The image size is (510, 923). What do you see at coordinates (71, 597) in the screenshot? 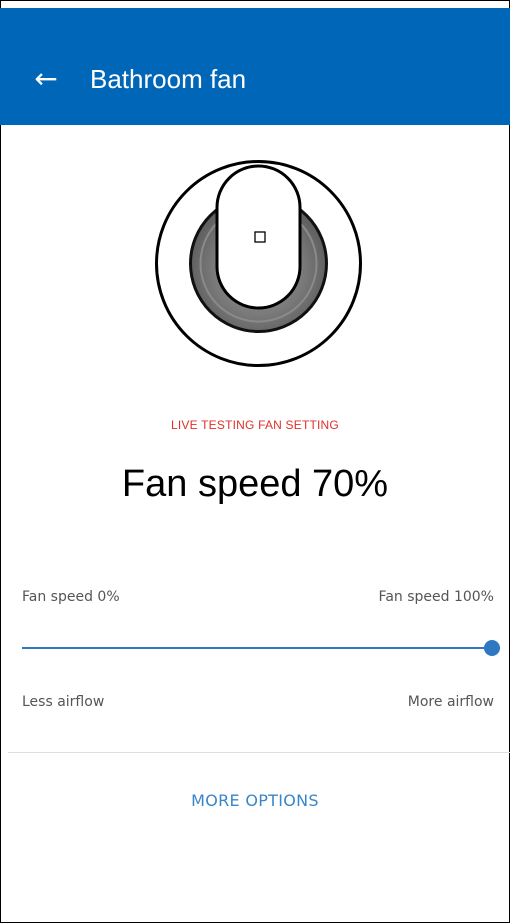
I see `slider-min-label: Fan speed 0%` at bounding box center [71, 597].